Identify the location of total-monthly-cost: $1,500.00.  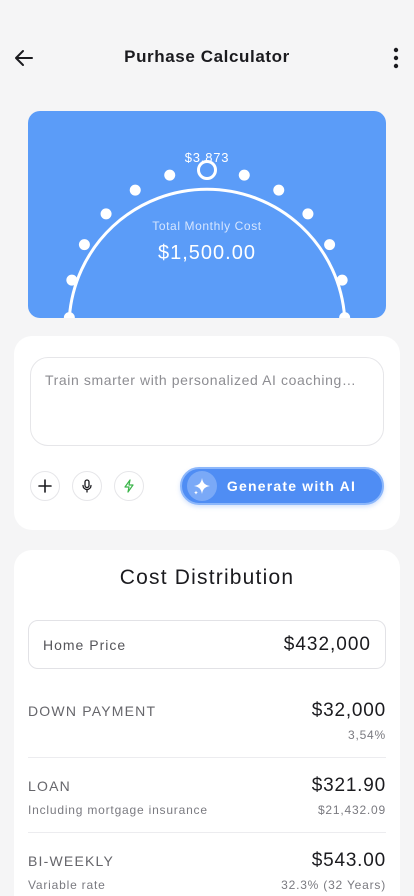
(207, 253).